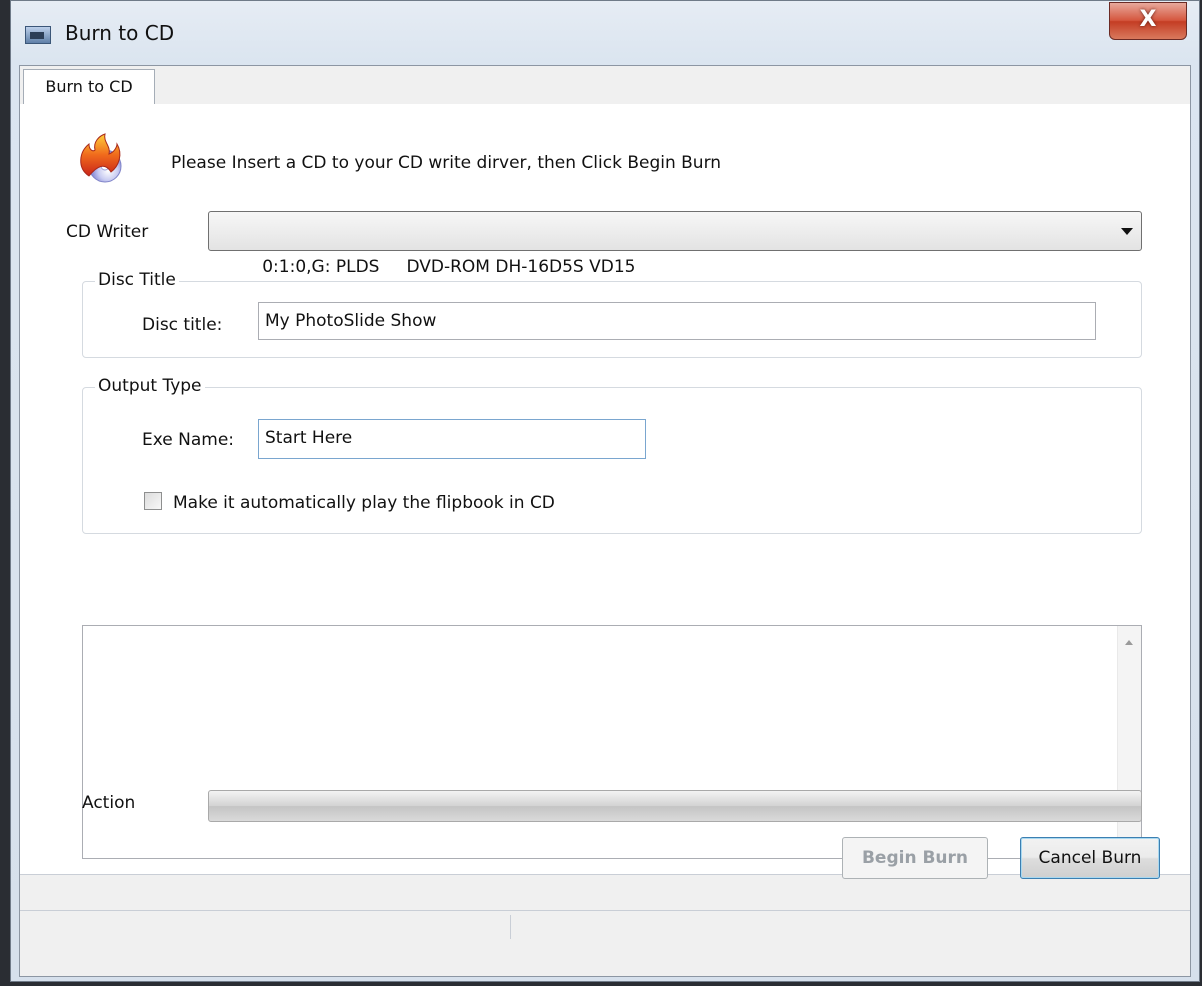 The width and height of the screenshot is (1202, 986). Describe the element at coordinates (107, 232) in the screenshot. I see `cd-writer-label: CD Writer` at that location.